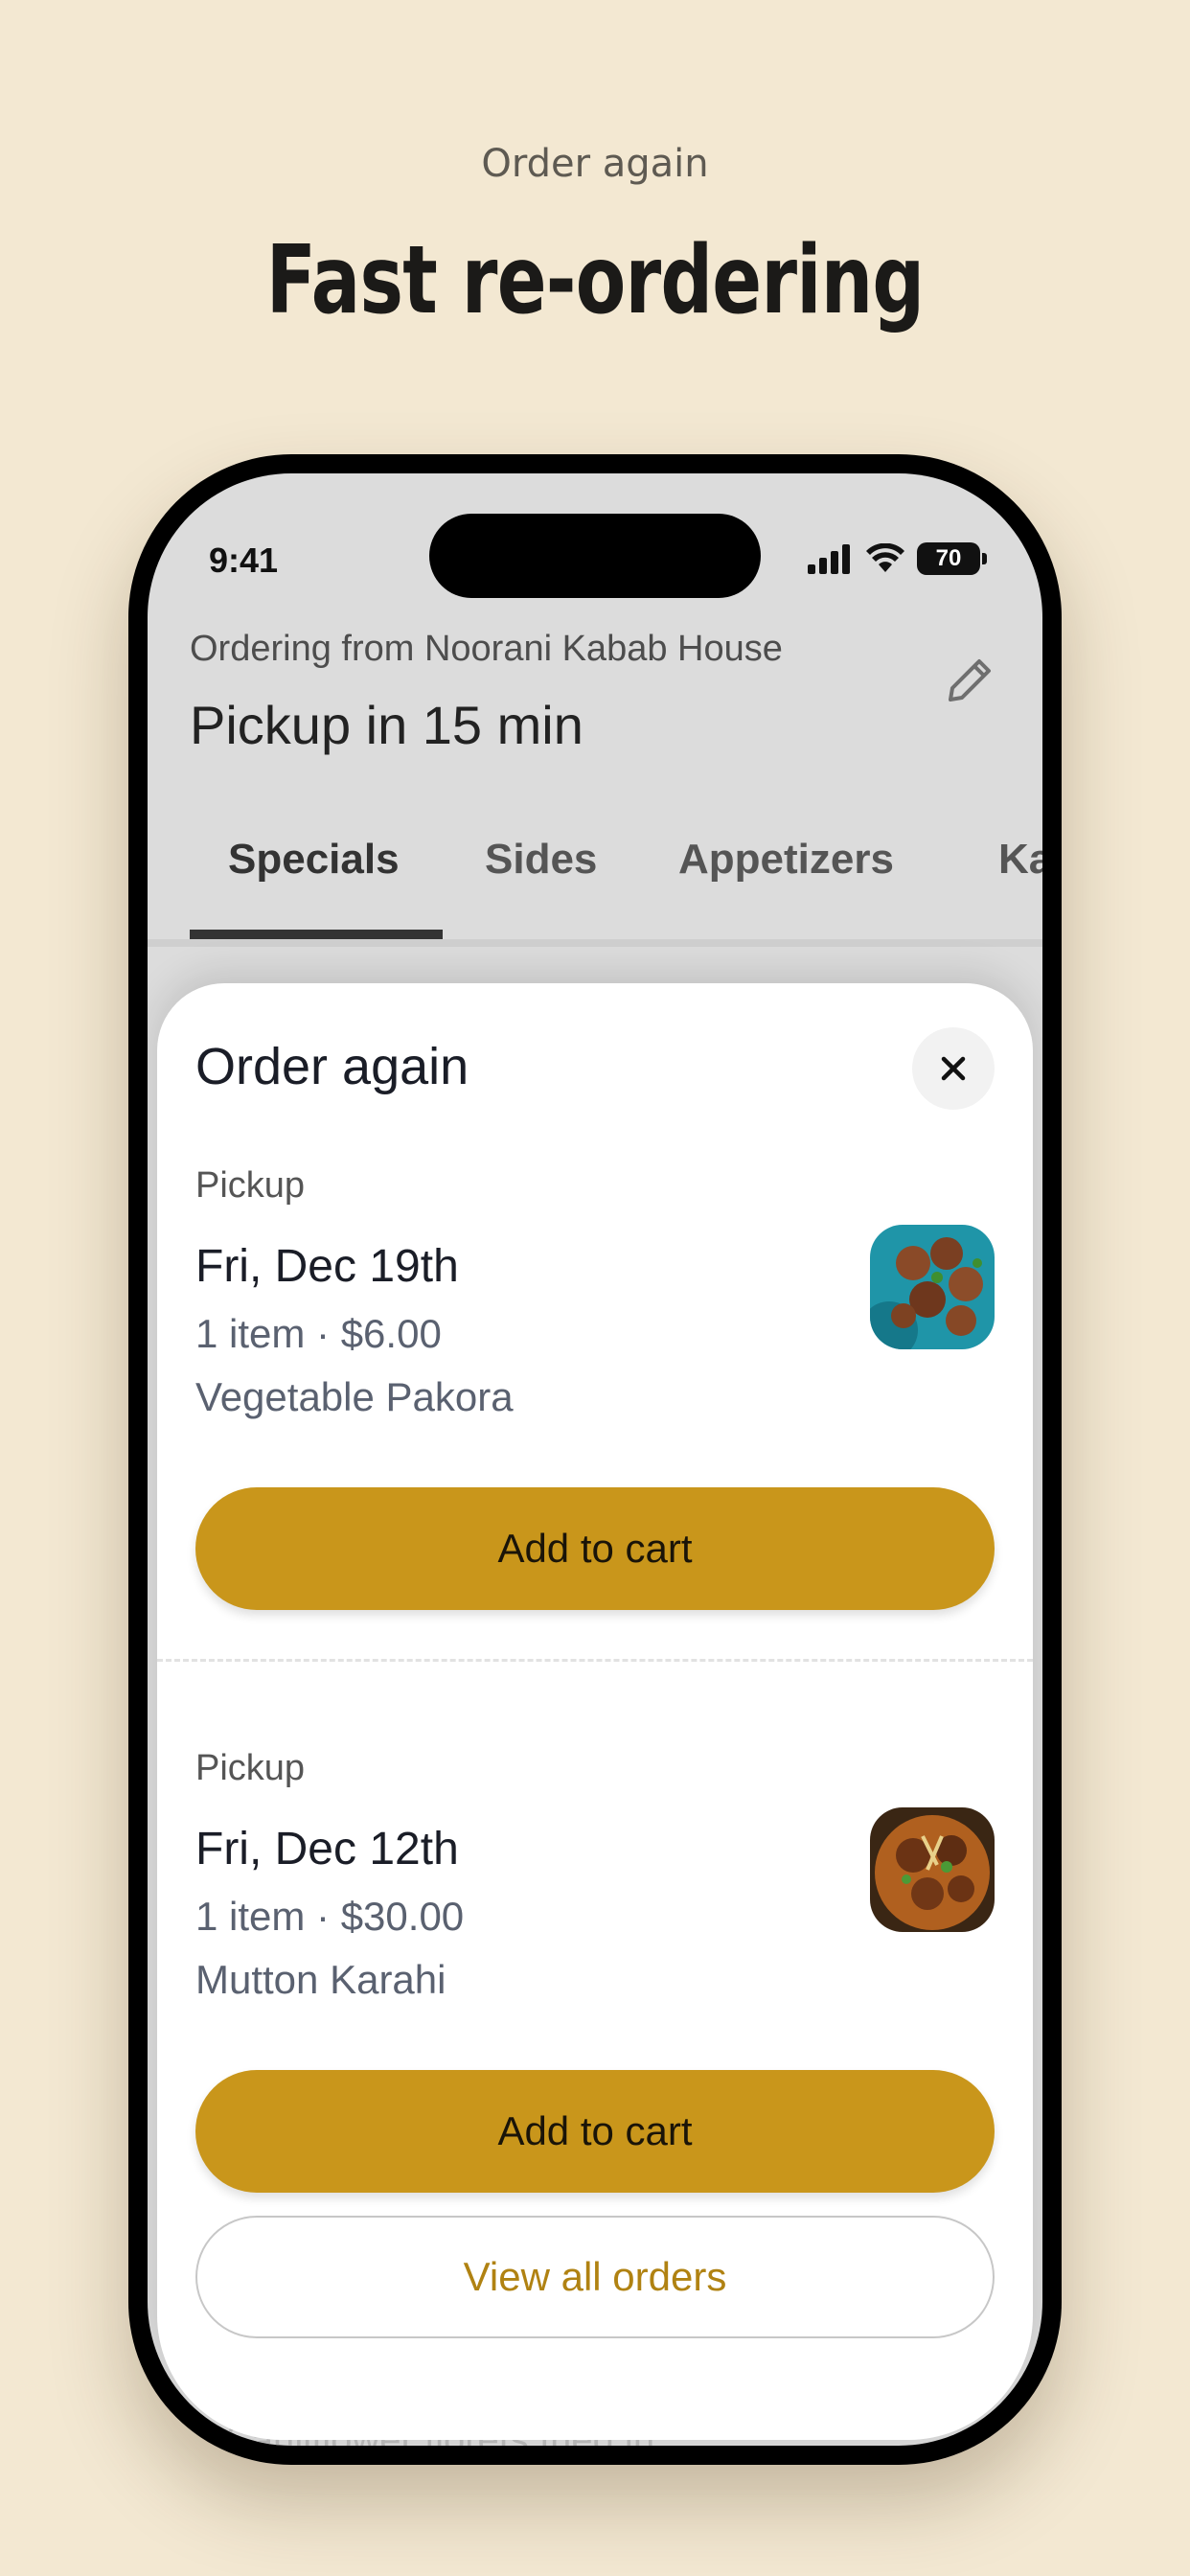  What do you see at coordinates (355, 1396) in the screenshot?
I see `order-item-name: Vegetable Pakora` at bounding box center [355, 1396].